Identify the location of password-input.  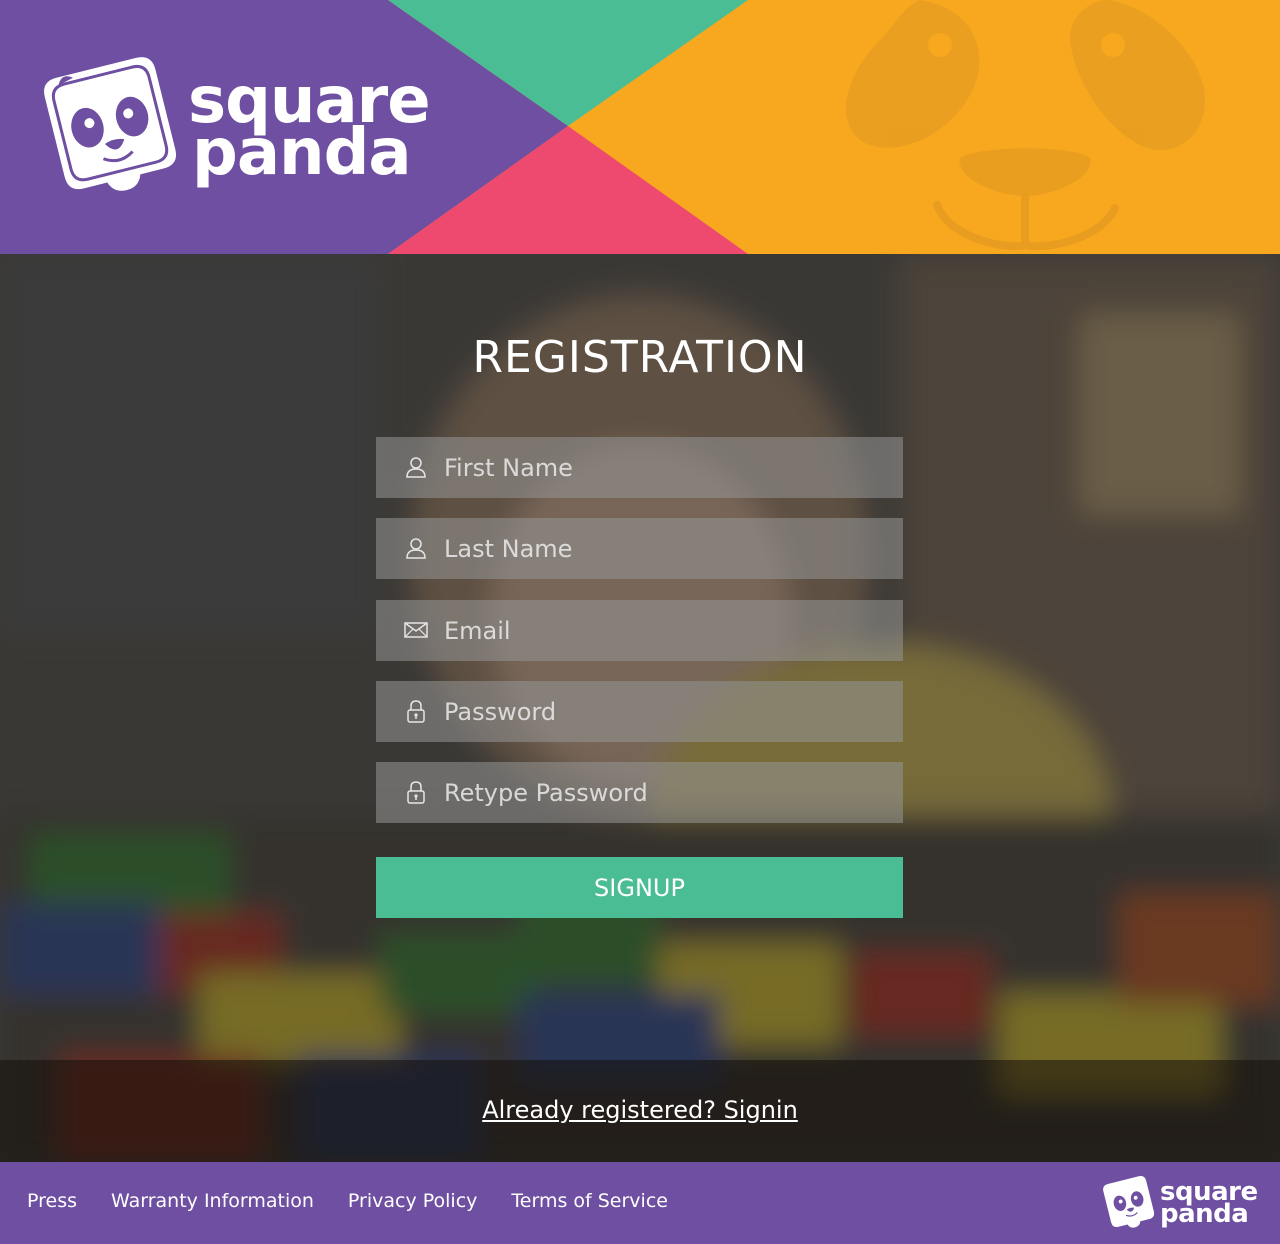
(664, 711).